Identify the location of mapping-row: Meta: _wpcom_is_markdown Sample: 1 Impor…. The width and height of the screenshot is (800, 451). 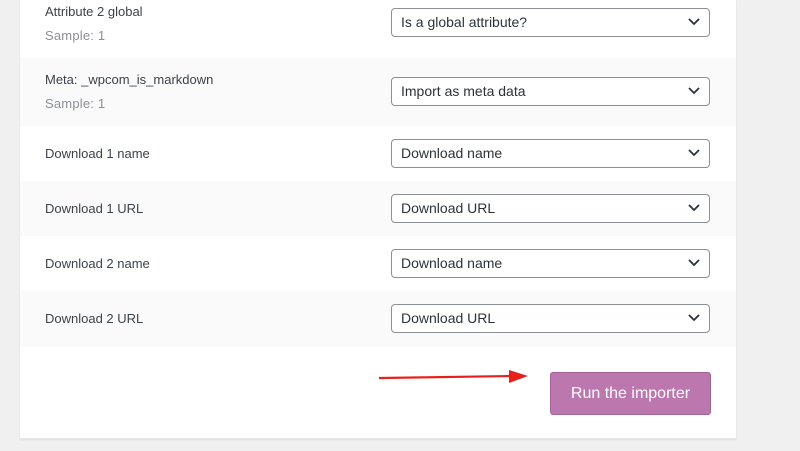
(378, 92).